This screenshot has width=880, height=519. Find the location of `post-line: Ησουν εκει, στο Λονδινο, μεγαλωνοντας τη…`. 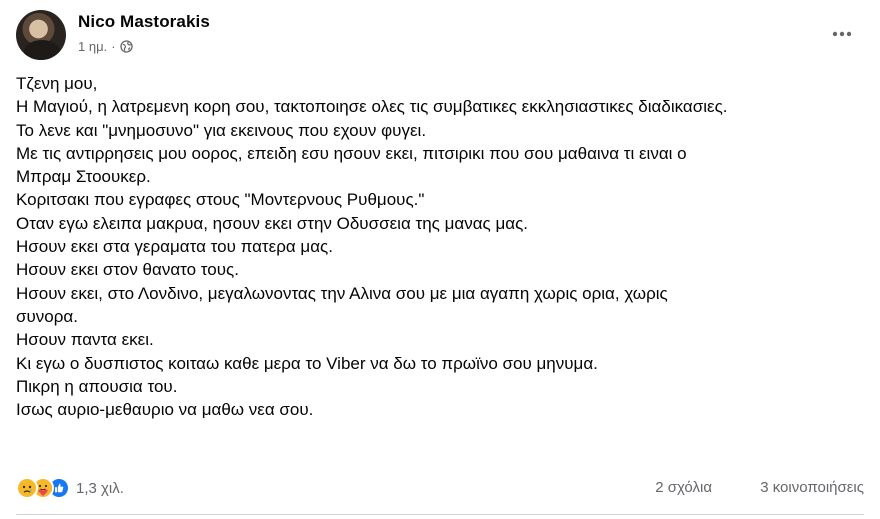

post-line: Ησουν εκει, στο Λονδινο, μεγαλωνοντας τη… is located at coordinates (342, 293).